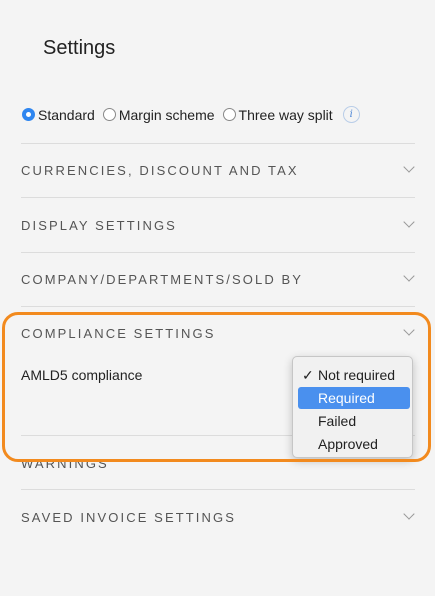 The image size is (435, 596). What do you see at coordinates (160, 170) in the screenshot?
I see `section-currencies-label: CURRENCIES, DISCOUNT AND TAX` at bounding box center [160, 170].